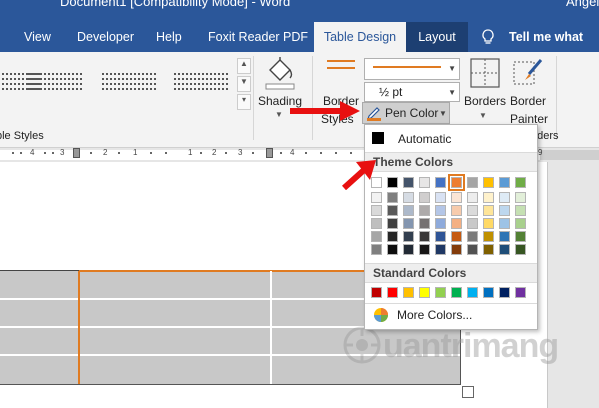 Image resolution: width=599 pixels, height=408 pixels. What do you see at coordinates (412, 69) in the screenshot?
I see `line-style-select: ▼` at bounding box center [412, 69].